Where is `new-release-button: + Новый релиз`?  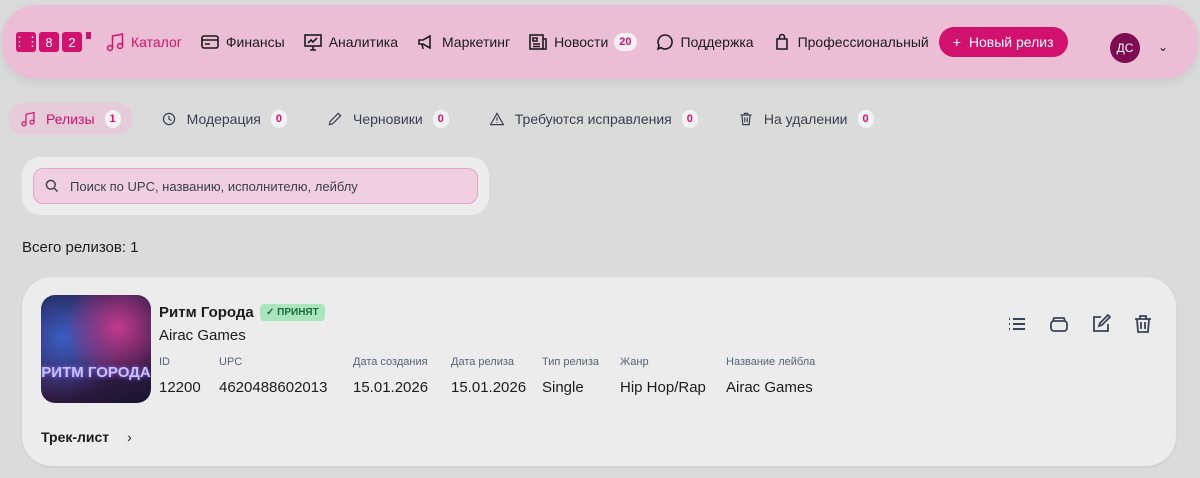 new-release-button: + Новый релиз is located at coordinates (1003, 42).